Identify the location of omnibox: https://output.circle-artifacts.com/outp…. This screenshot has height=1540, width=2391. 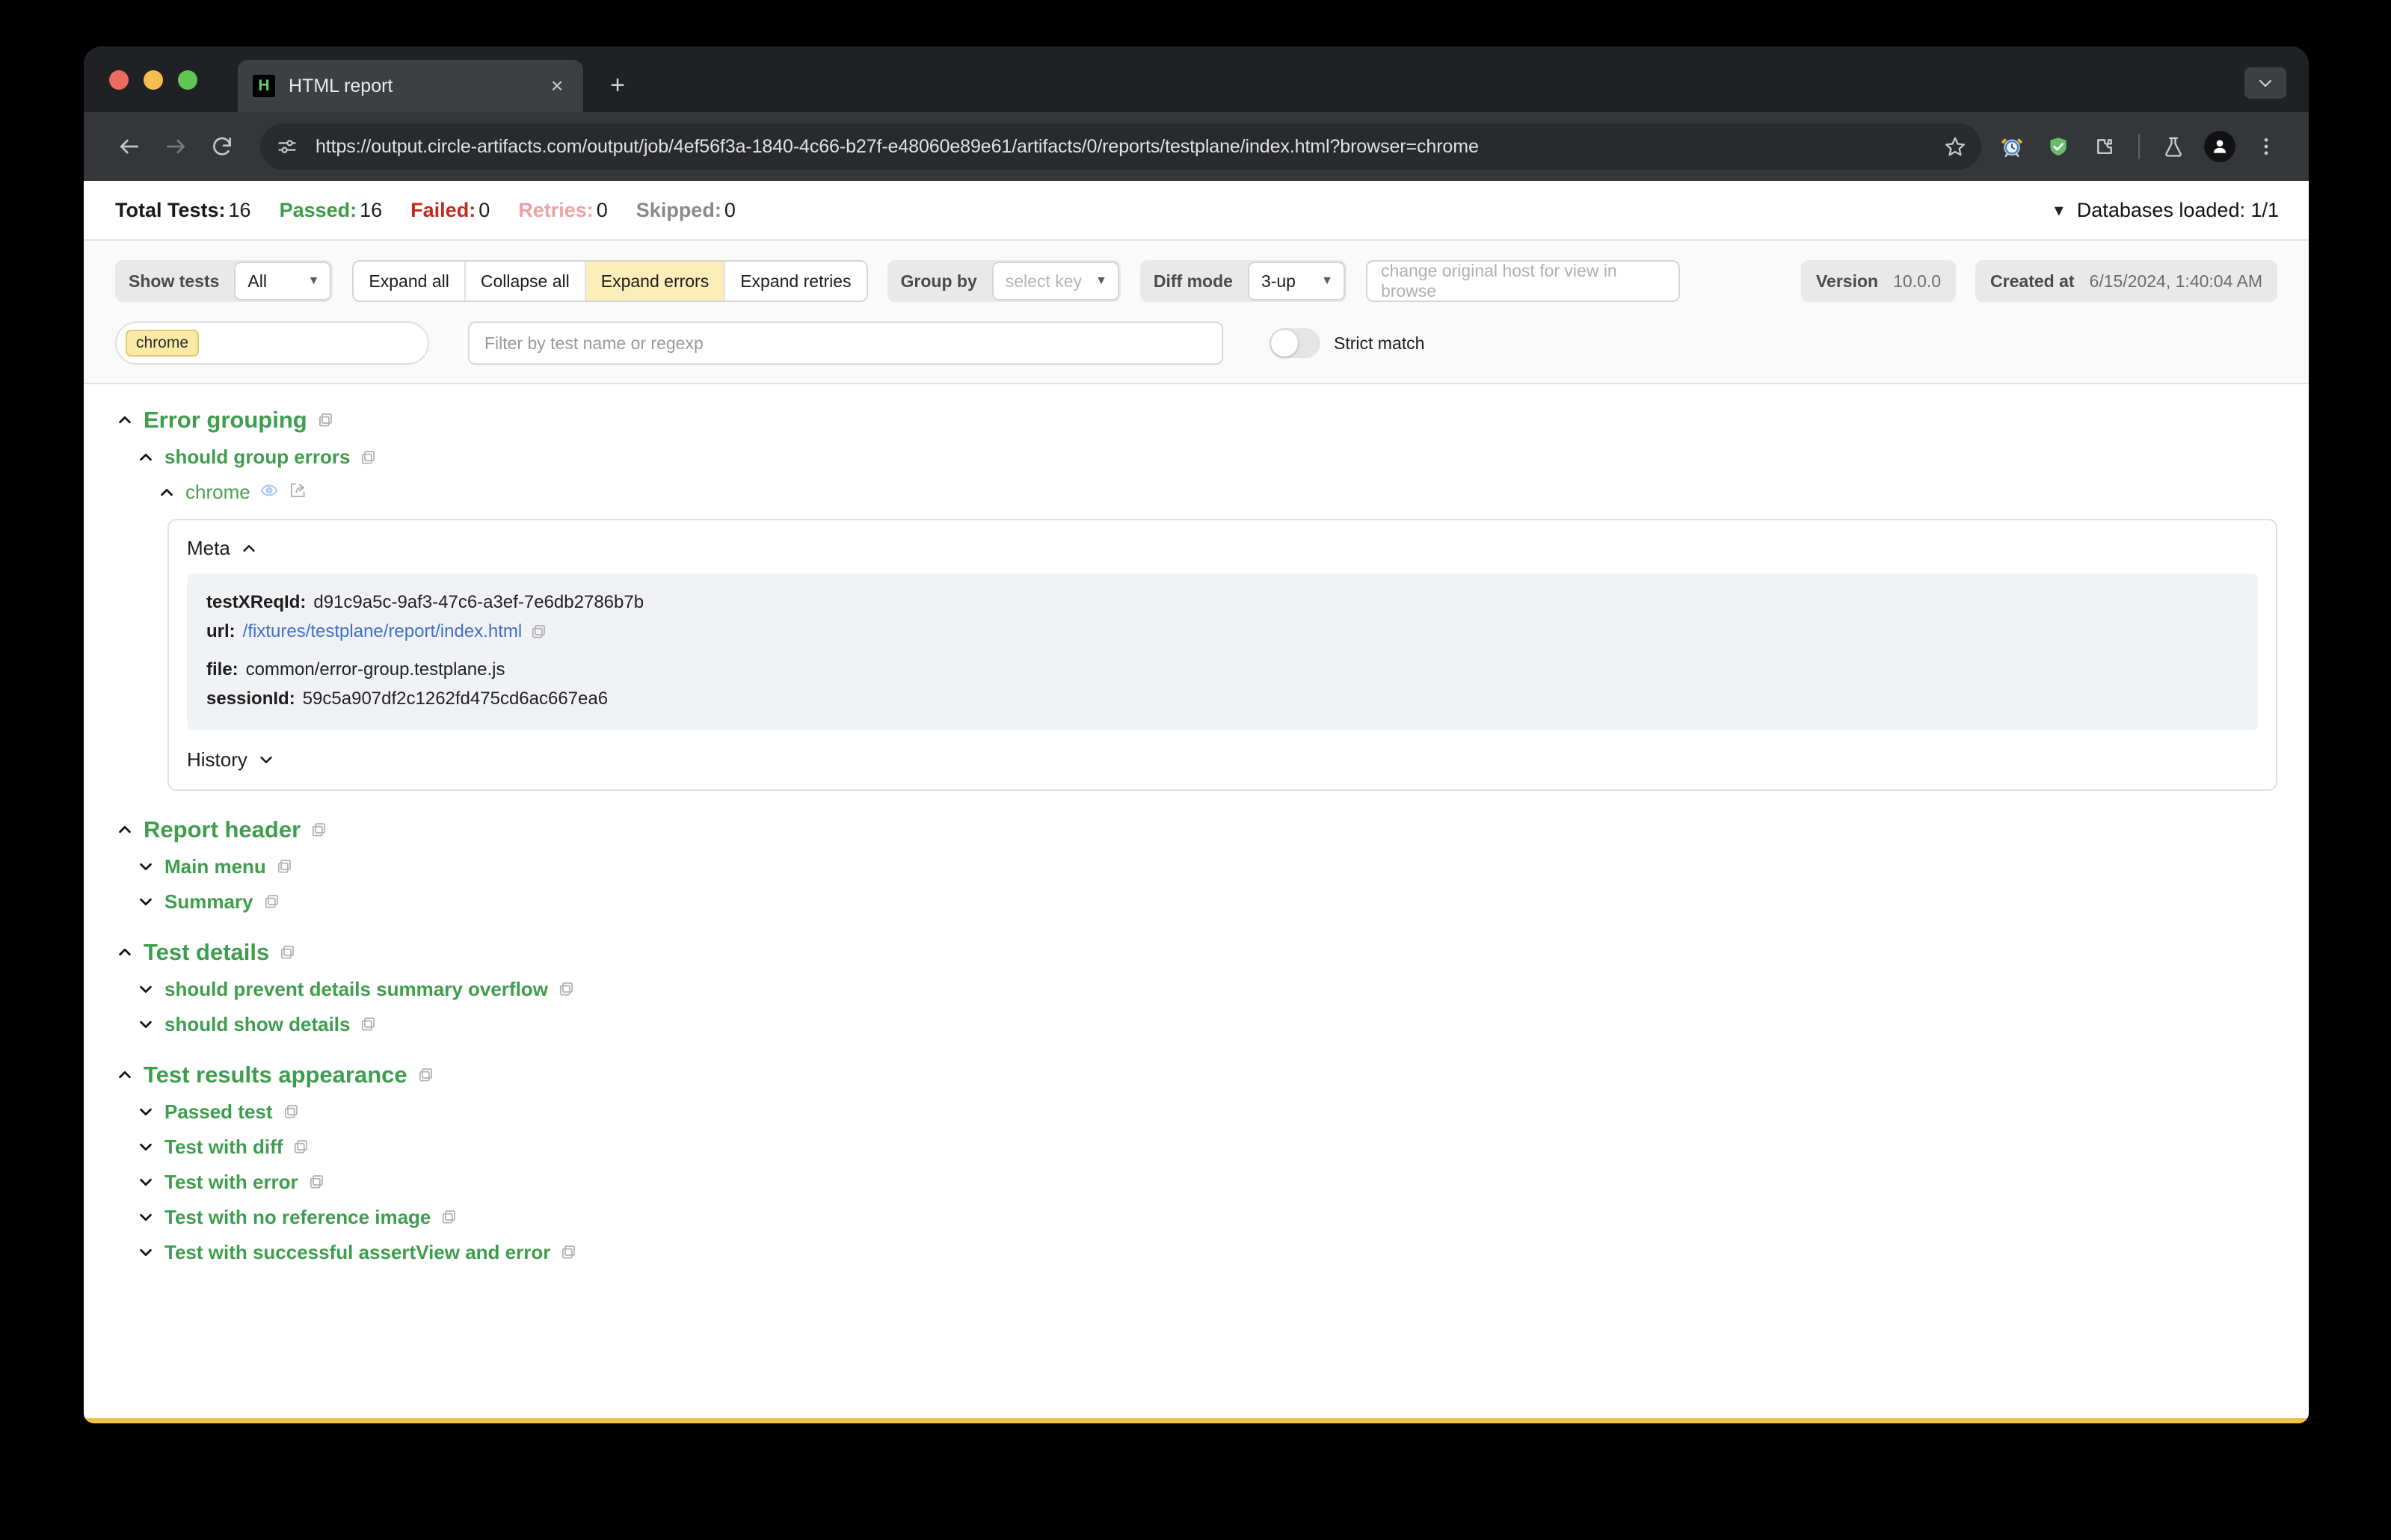
(1120, 146).